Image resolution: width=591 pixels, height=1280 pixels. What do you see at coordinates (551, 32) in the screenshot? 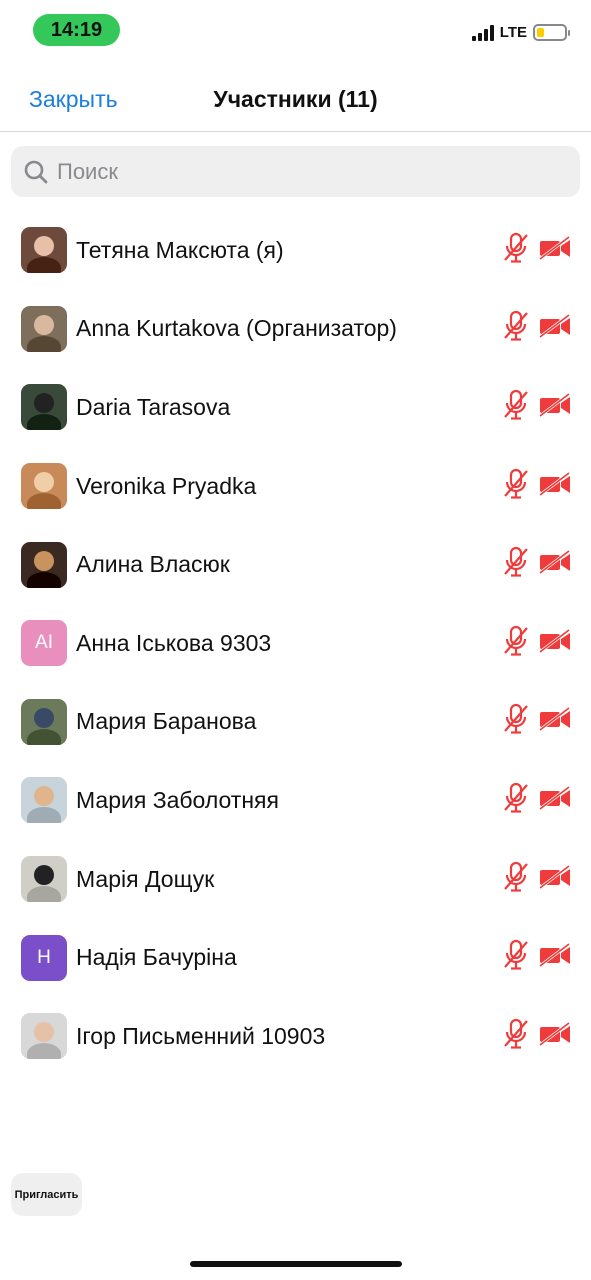
I see `battery-icon` at bounding box center [551, 32].